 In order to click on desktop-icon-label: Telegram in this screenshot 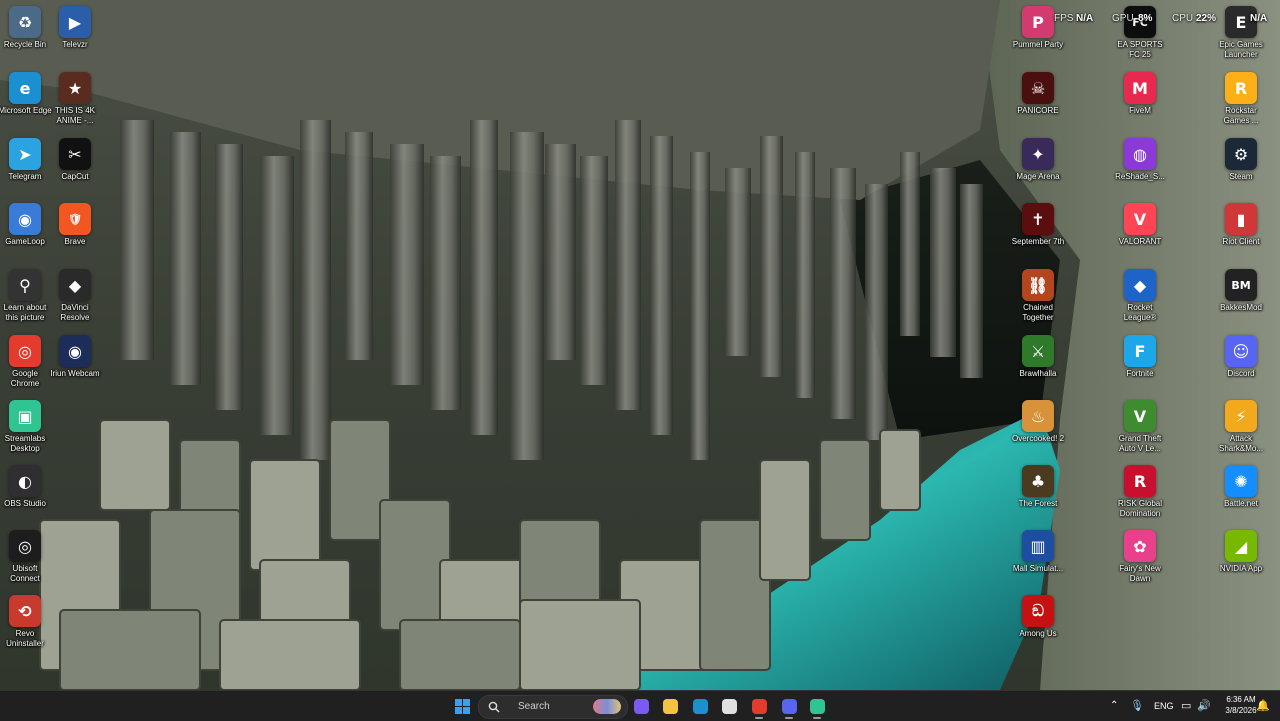, I will do `click(25, 176)`.